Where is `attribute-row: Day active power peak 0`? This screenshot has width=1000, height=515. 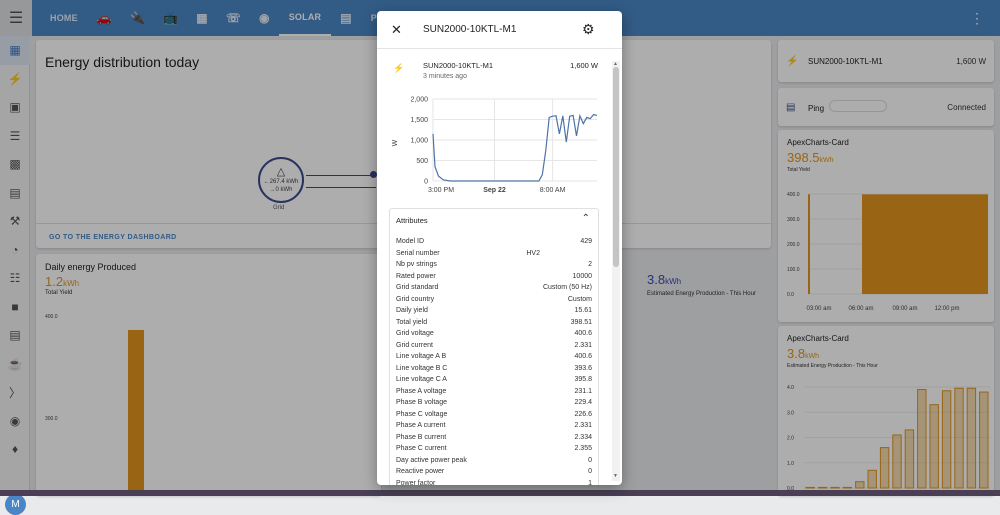 attribute-row: Day active power peak 0 is located at coordinates (494, 461).